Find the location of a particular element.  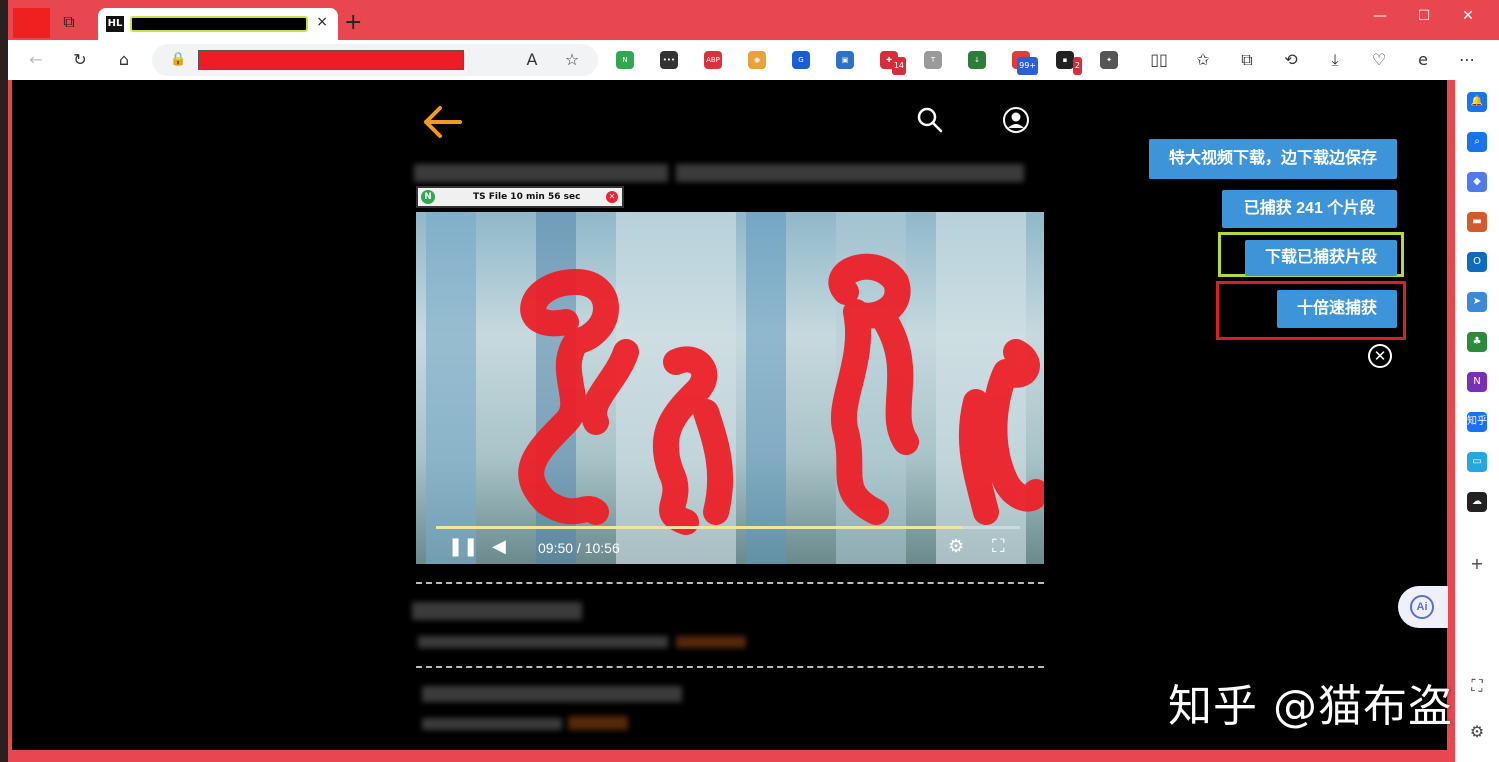

home-button: ⌂ is located at coordinates (124, 60).